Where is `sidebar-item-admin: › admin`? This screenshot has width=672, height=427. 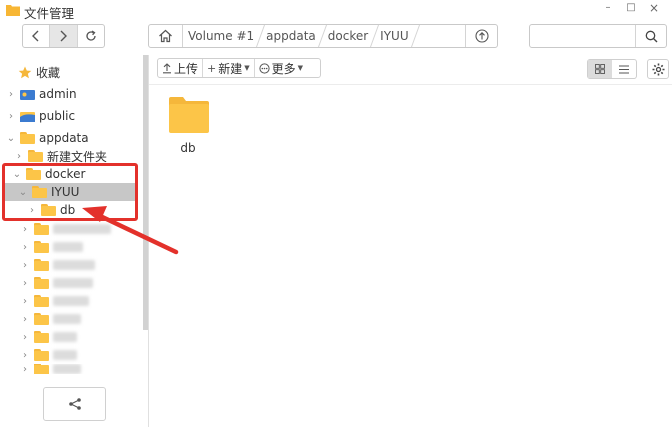
sidebar-item-admin: › admin is located at coordinates (76, 94).